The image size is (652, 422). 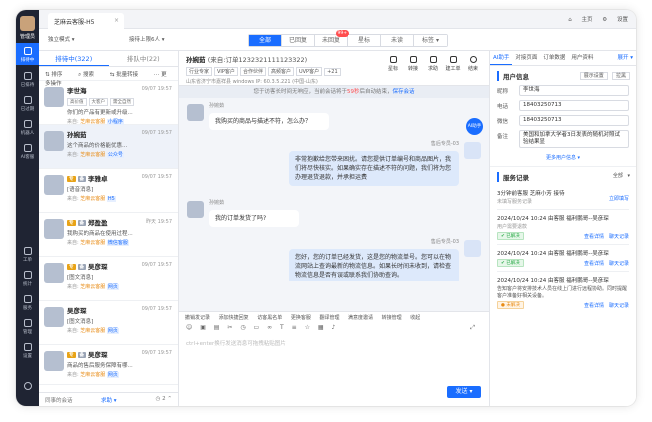 What do you see at coordinates (27, 78) in the screenshot?
I see `rail-item-history: 已排待` at bounding box center [27, 78].